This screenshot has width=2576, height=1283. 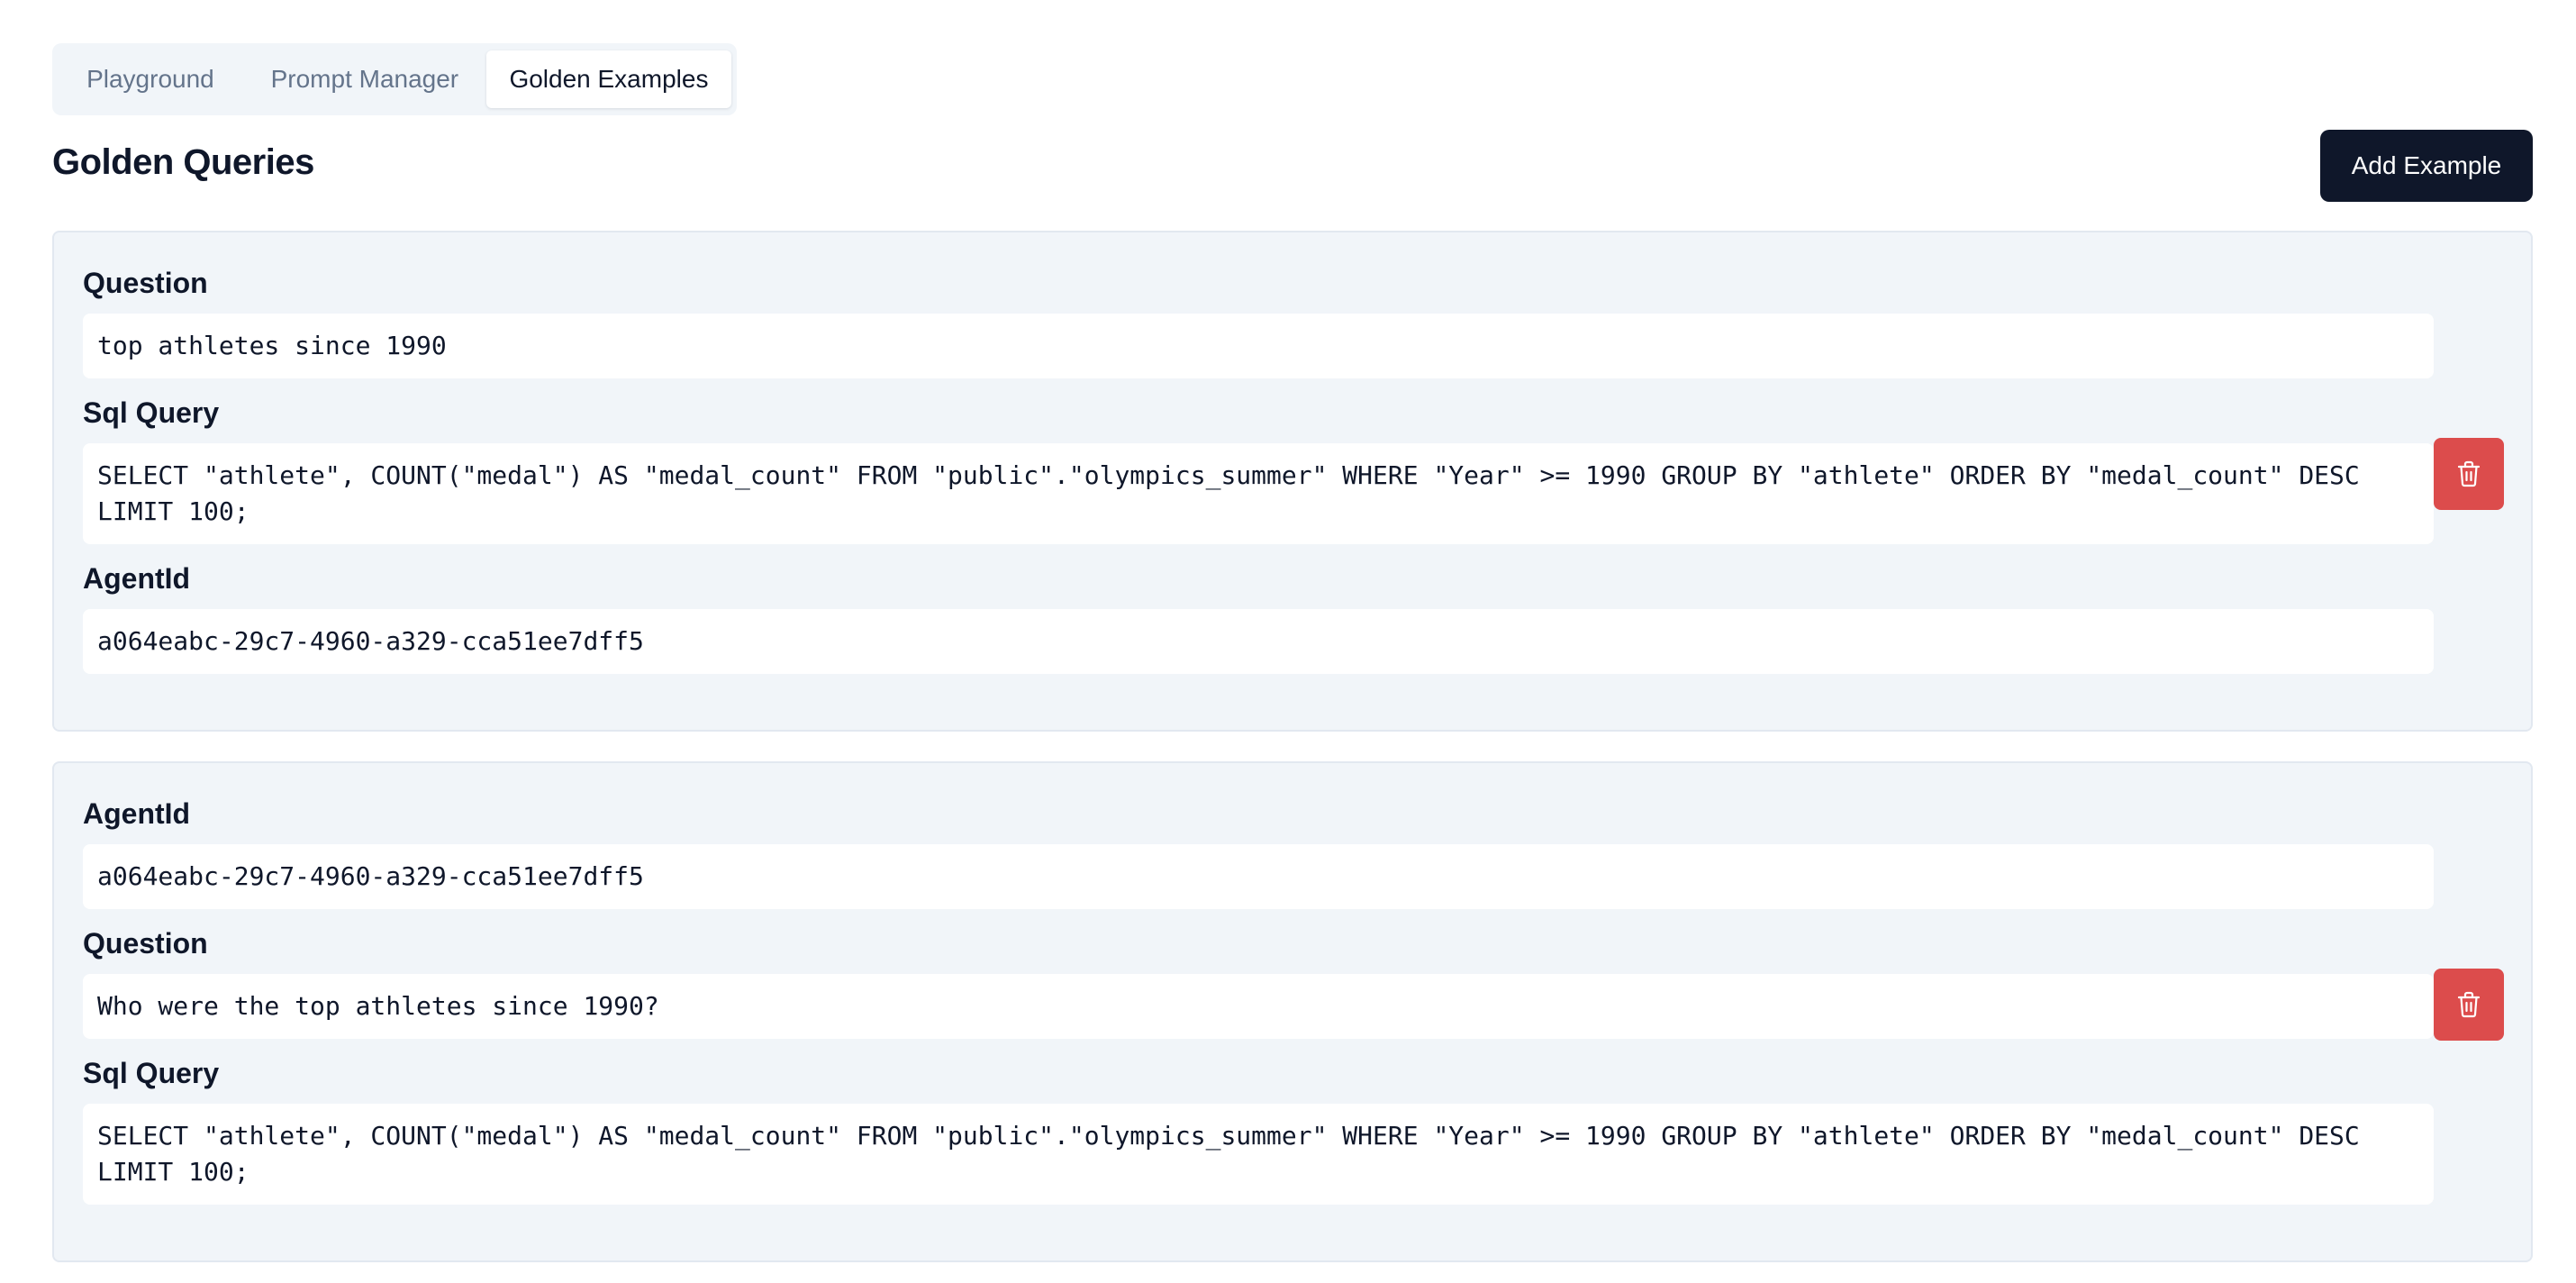 I want to click on page-title: Golden Queries, so click(x=183, y=162).